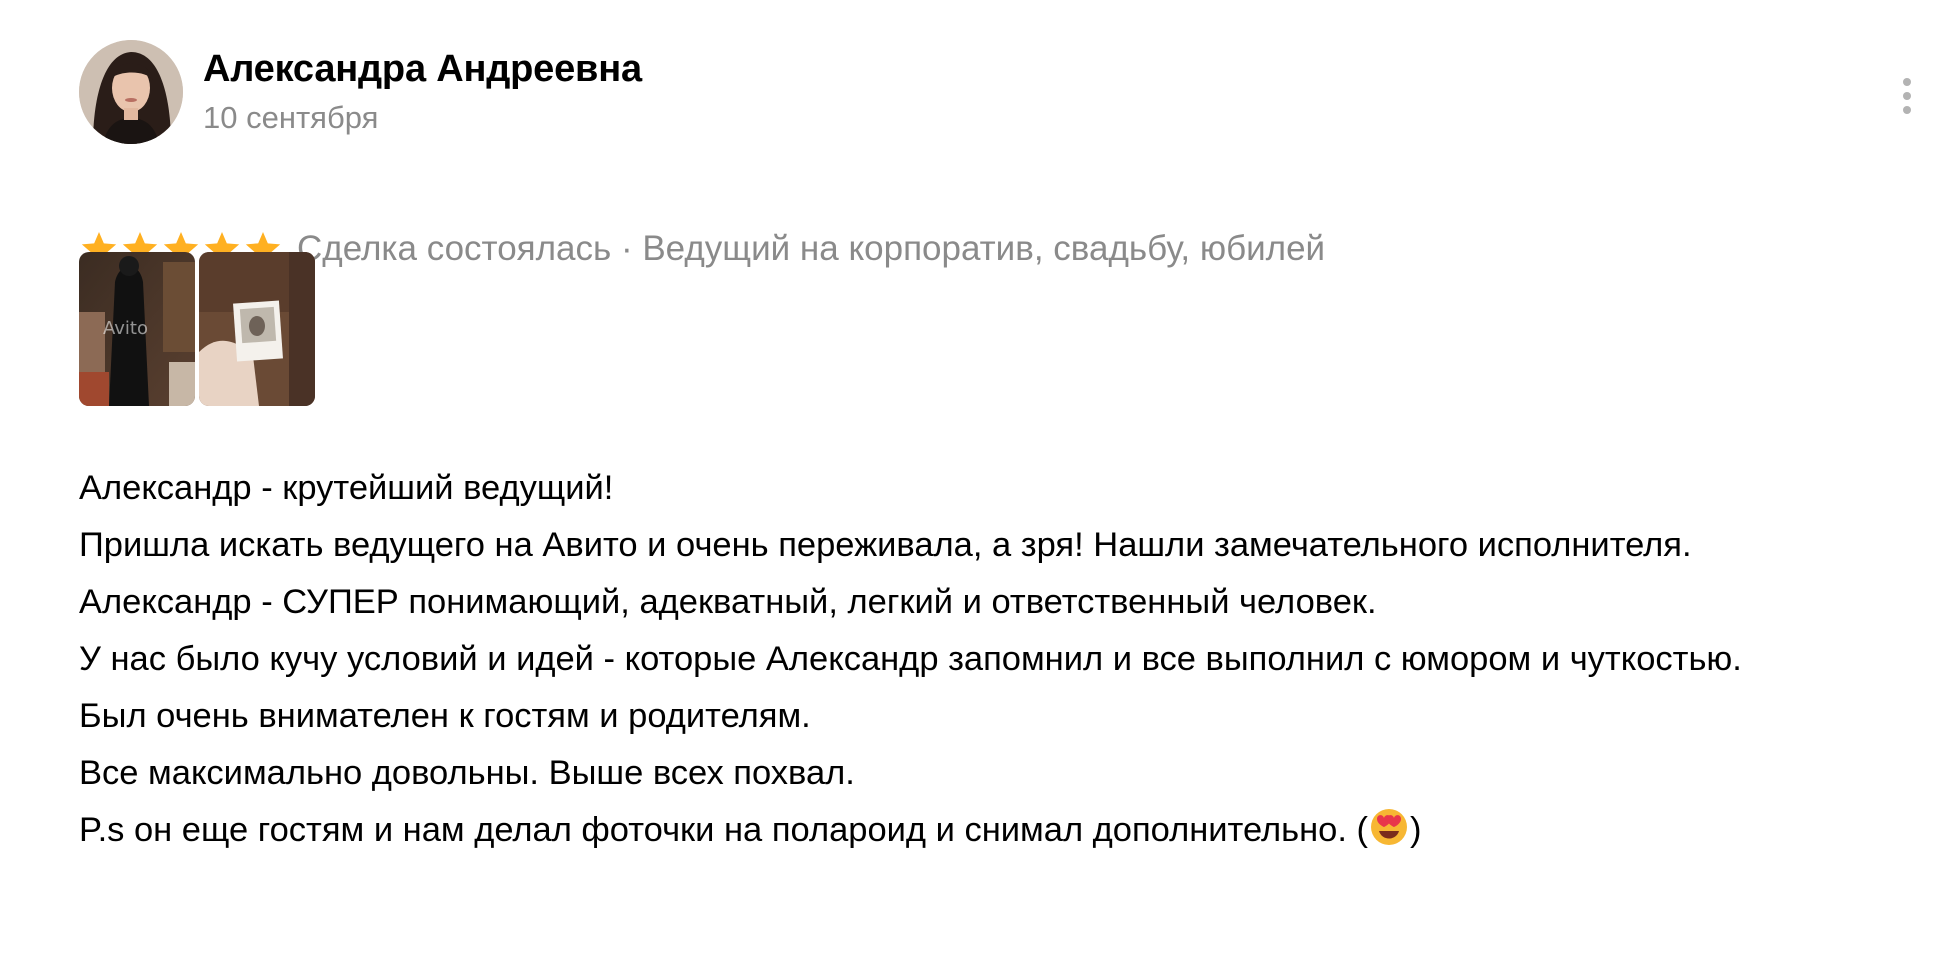  What do you see at coordinates (1416, 830) in the screenshot?
I see `review-text-fragment: )` at bounding box center [1416, 830].